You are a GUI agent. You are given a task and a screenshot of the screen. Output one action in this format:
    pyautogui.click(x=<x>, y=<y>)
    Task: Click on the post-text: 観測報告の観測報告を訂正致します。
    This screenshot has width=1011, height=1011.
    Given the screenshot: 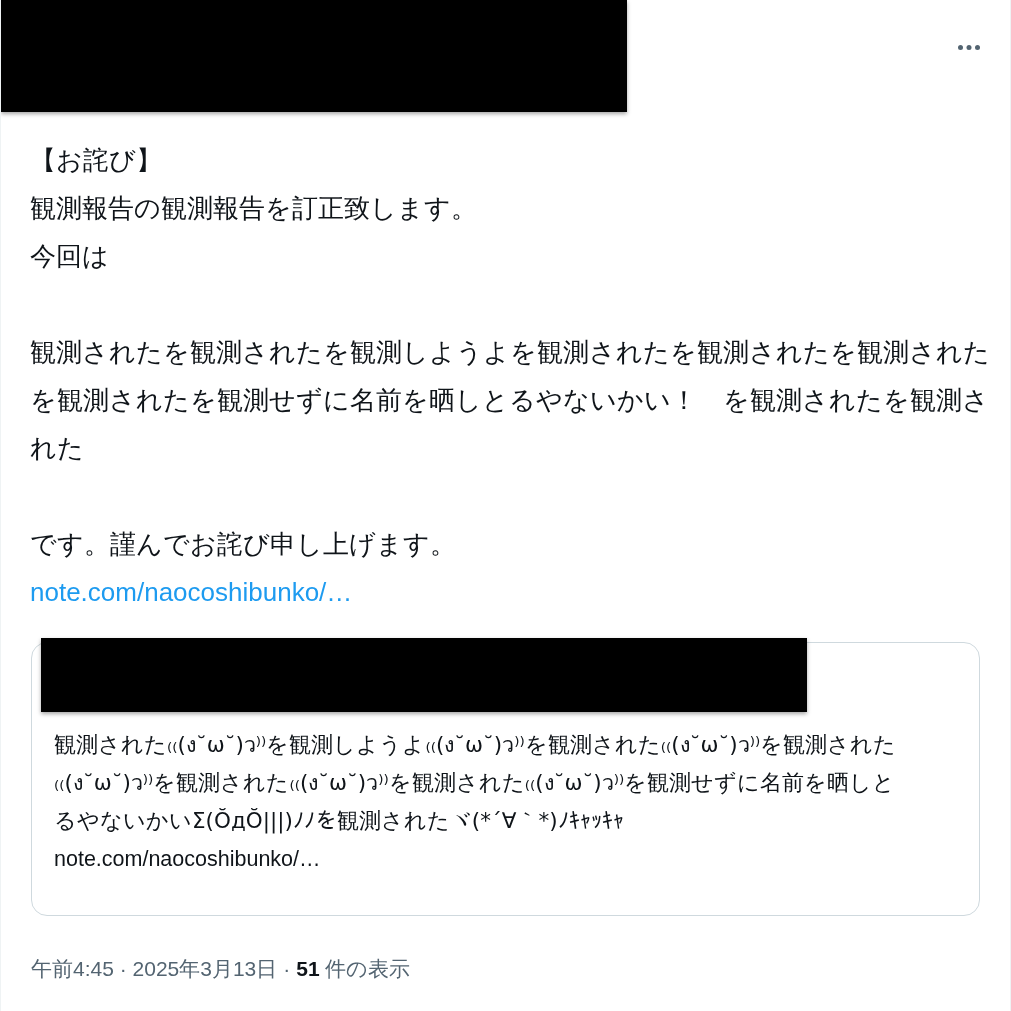 What is the action you would take?
    pyautogui.click(x=254, y=208)
    